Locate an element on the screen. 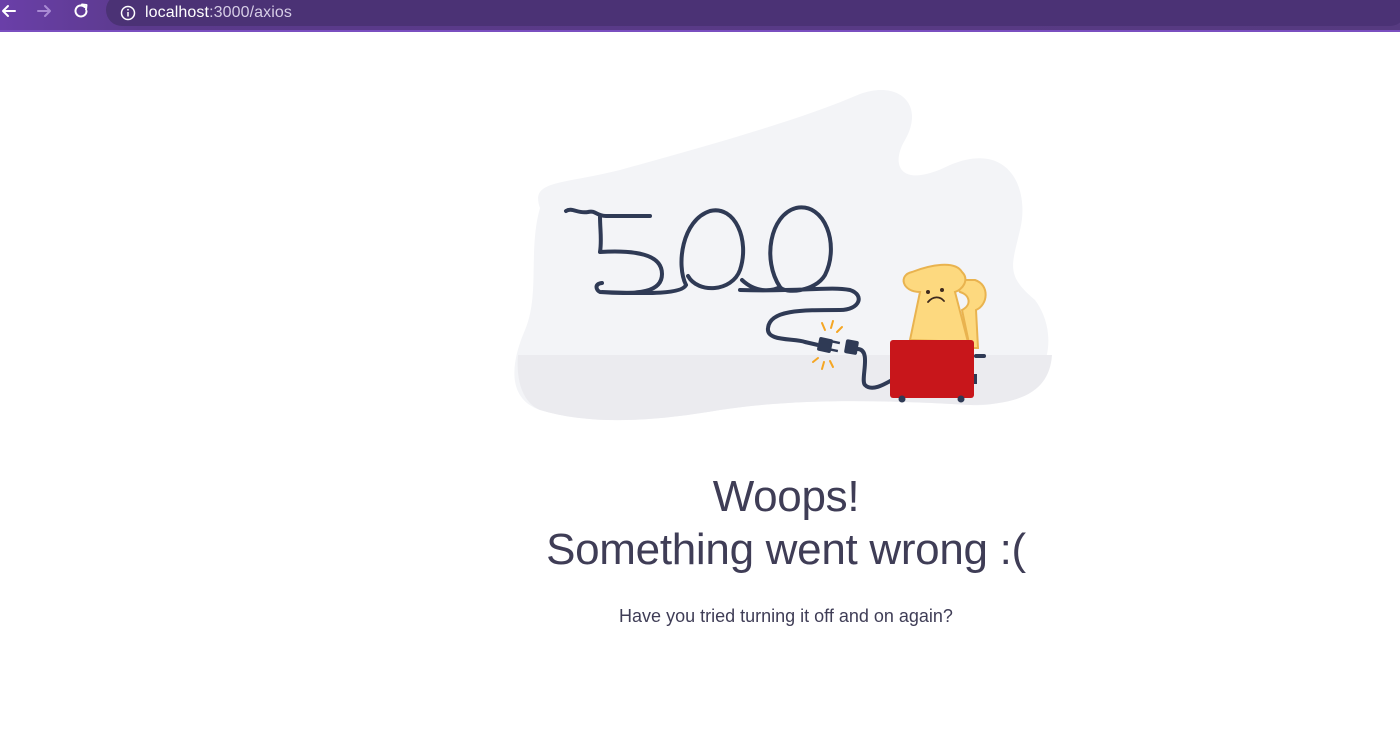 The image size is (1400, 744). info-icon is located at coordinates (128, 13).